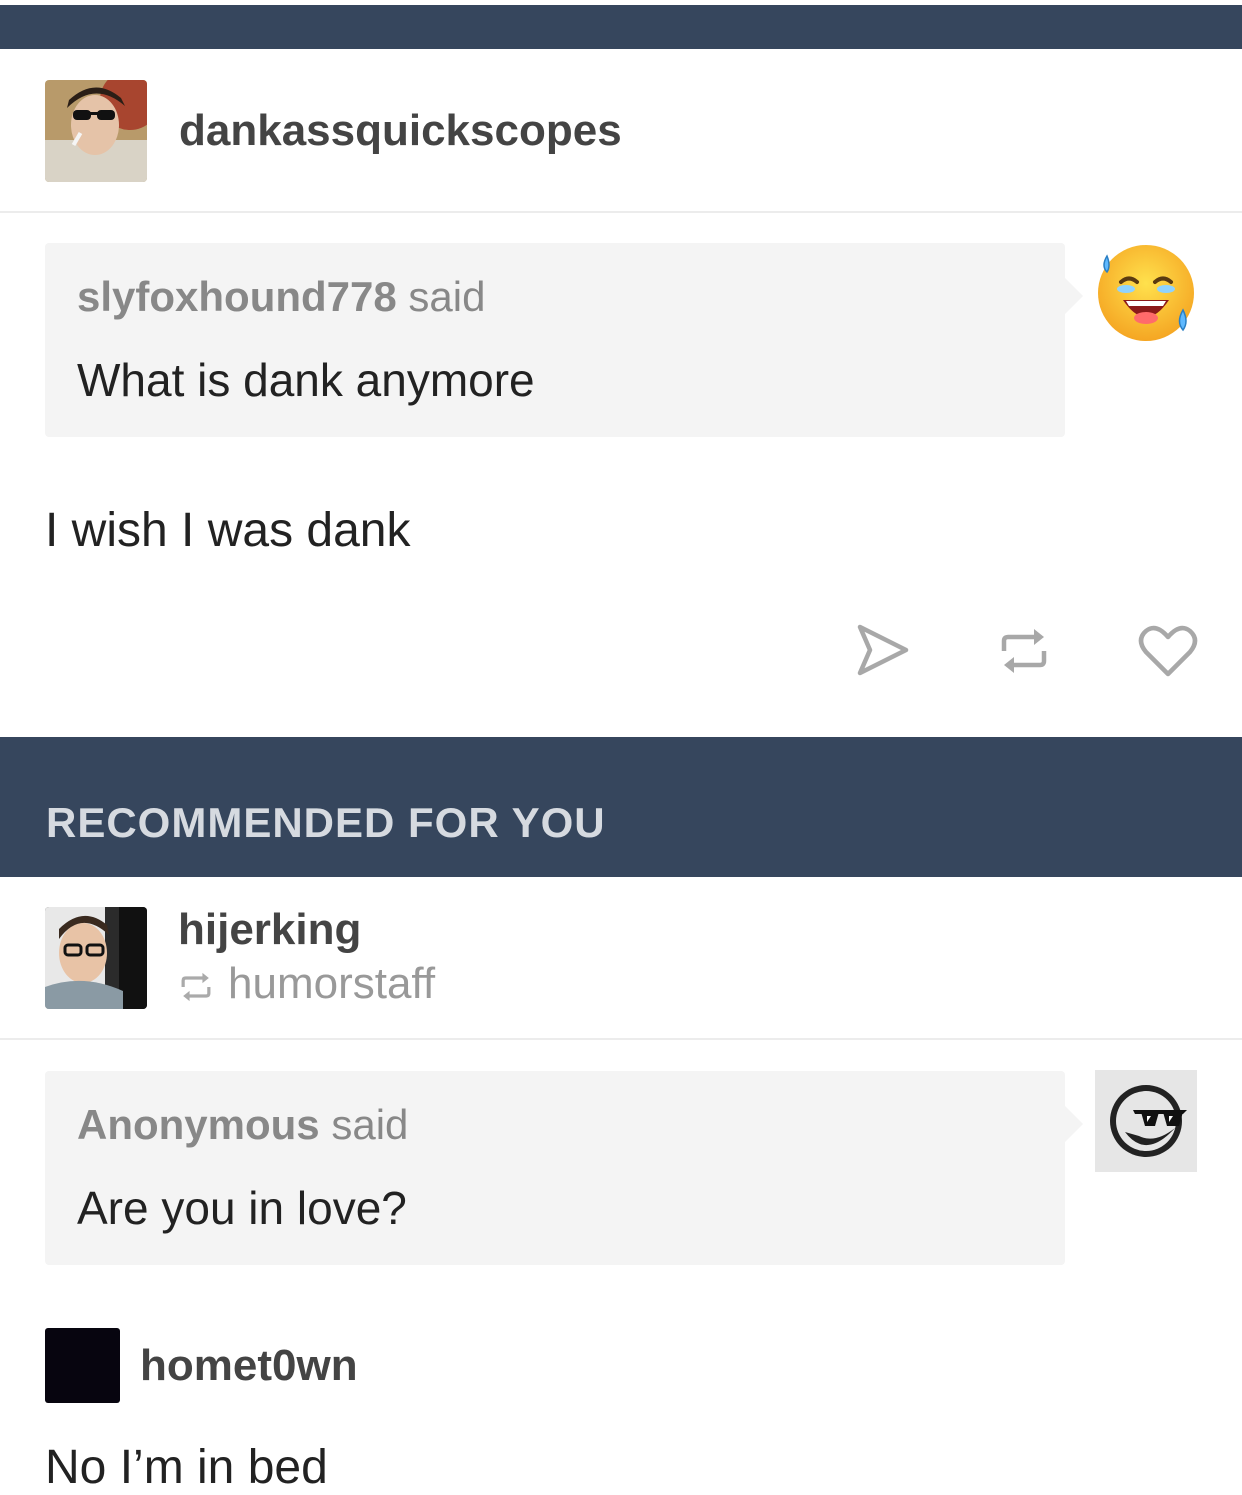 The height and width of the screenshot is (1495, 1242). What do you see at coordinates (306, 930) in the screenshot?
I see `blog-name: hijerking` at bounding box center [306, 930].